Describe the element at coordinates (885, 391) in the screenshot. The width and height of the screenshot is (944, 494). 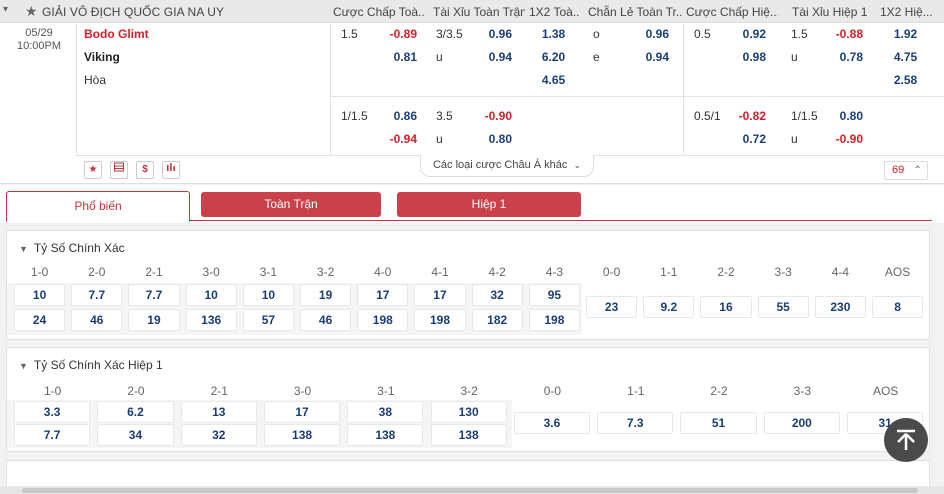
I see `score-header: AOS` at that location.